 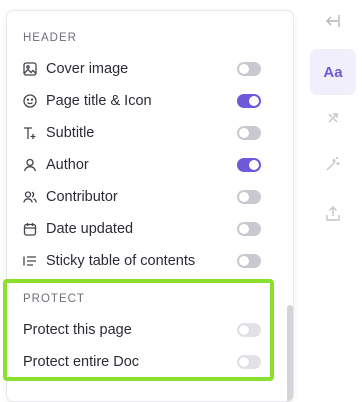 What do you see at coordinates (249, 362) in the screenshot?
I see `protect-doc-toggle` at bounding box center [249, 362].